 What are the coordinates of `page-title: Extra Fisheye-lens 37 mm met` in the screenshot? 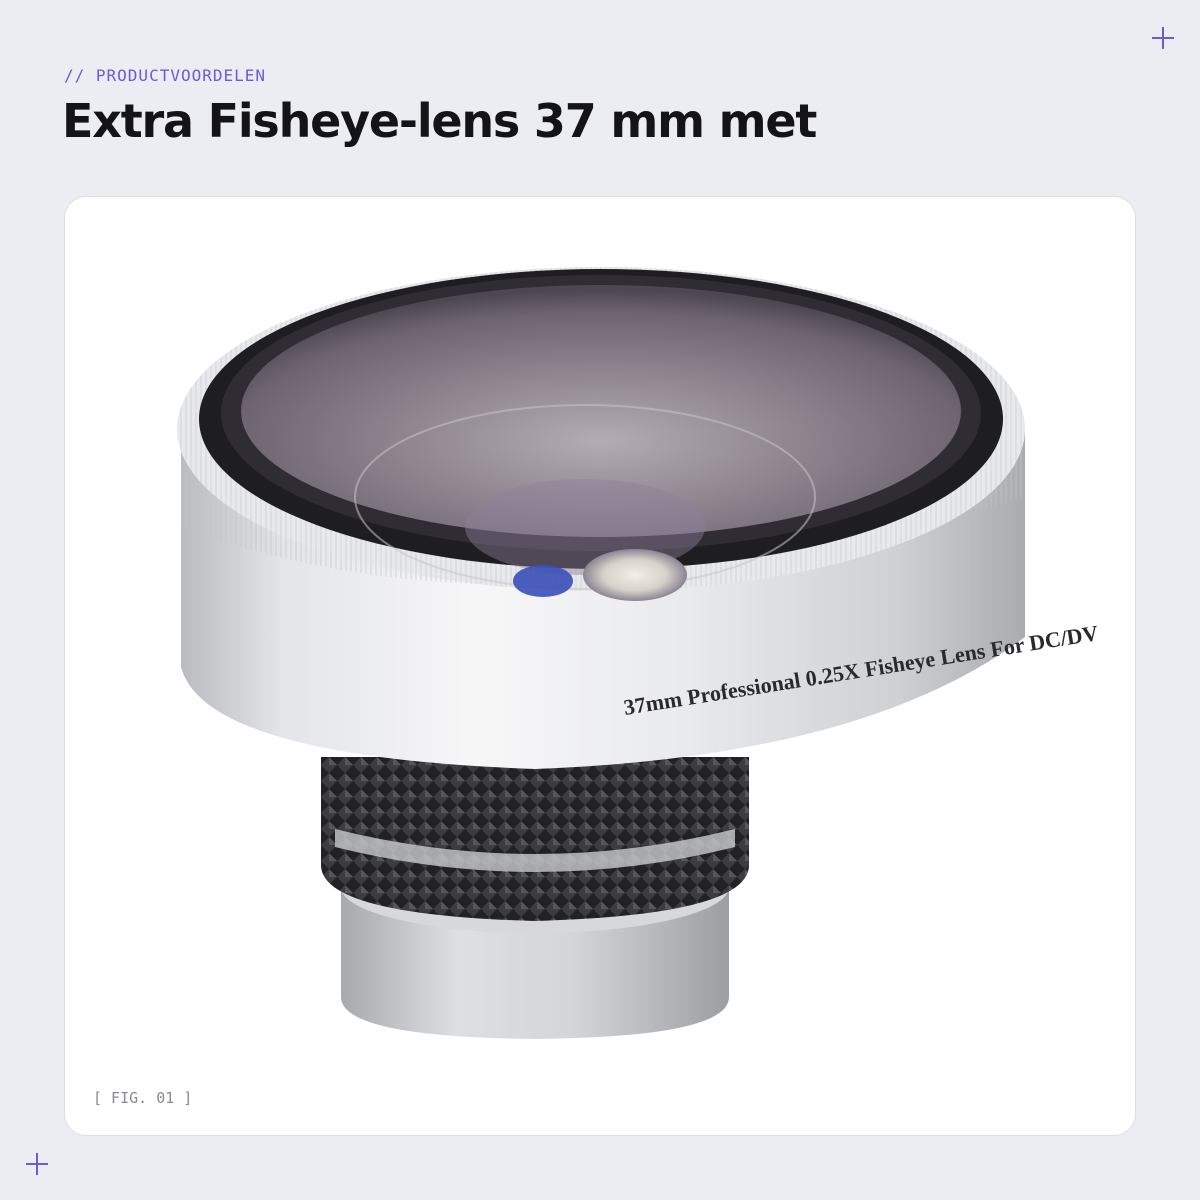 It's located at (439, 121).